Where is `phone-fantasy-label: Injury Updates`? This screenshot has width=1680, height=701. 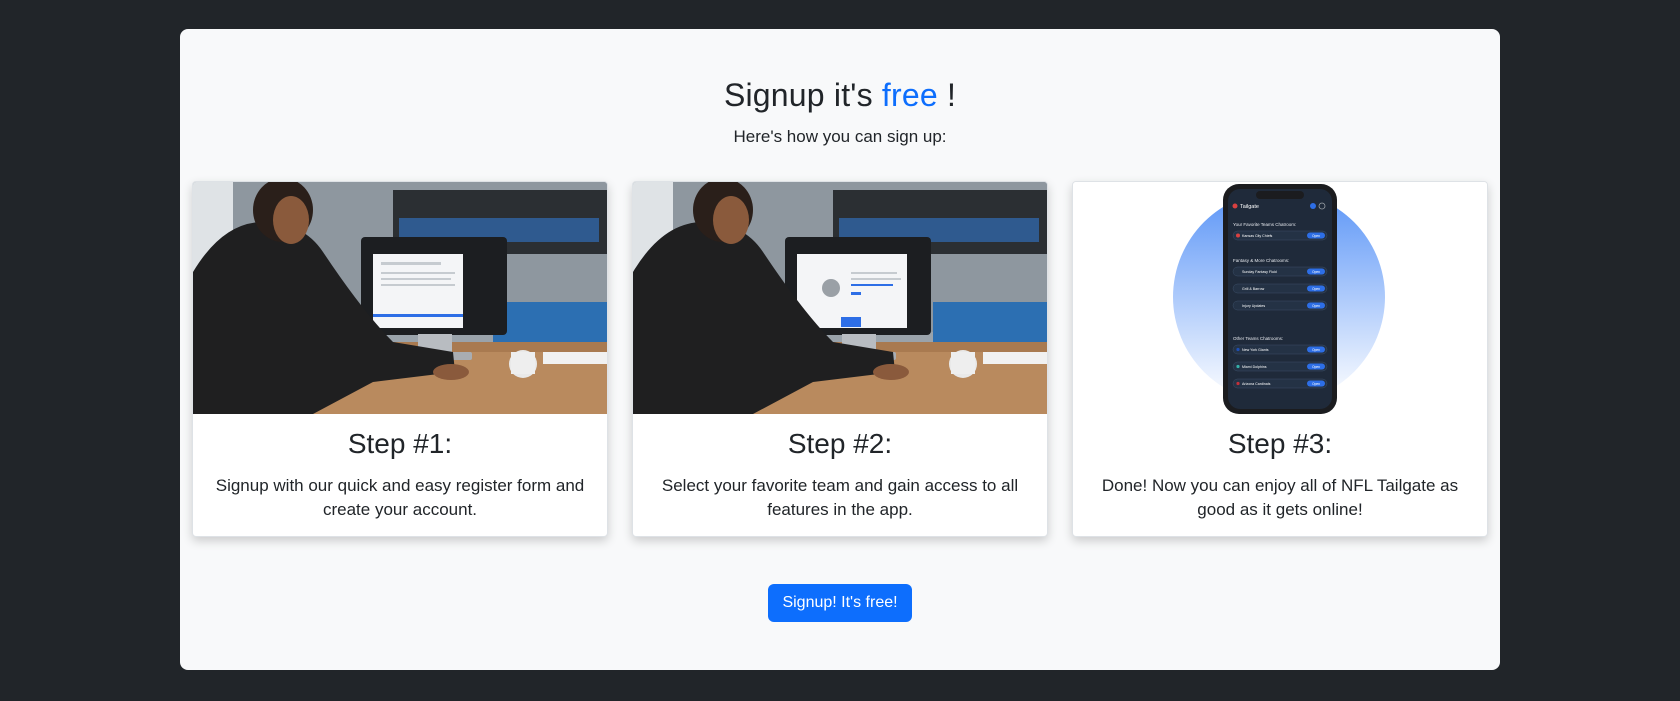 phone-fantasy-label: Injury Updates is located at coordinates (1253, 306).